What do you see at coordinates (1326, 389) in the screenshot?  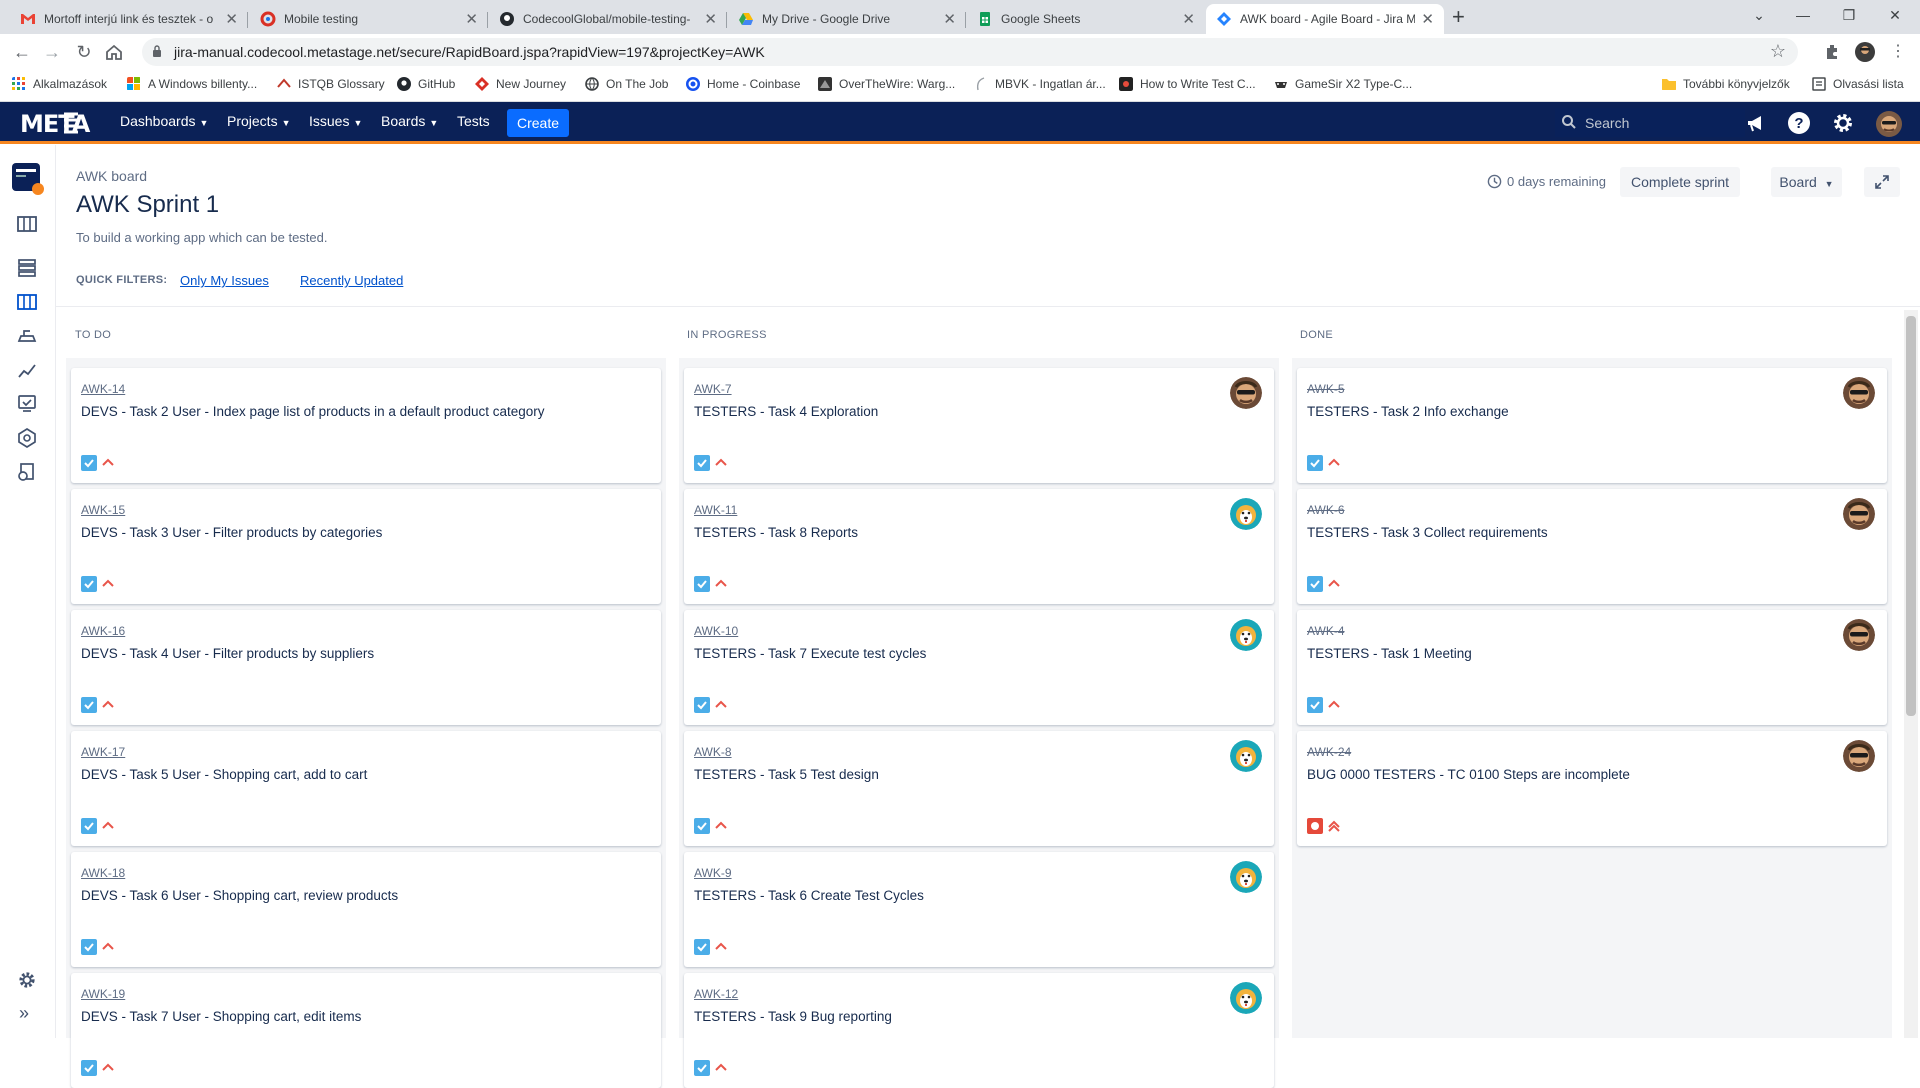 I see `issue-key: AWK-5` at bounding box center [1326, 389].